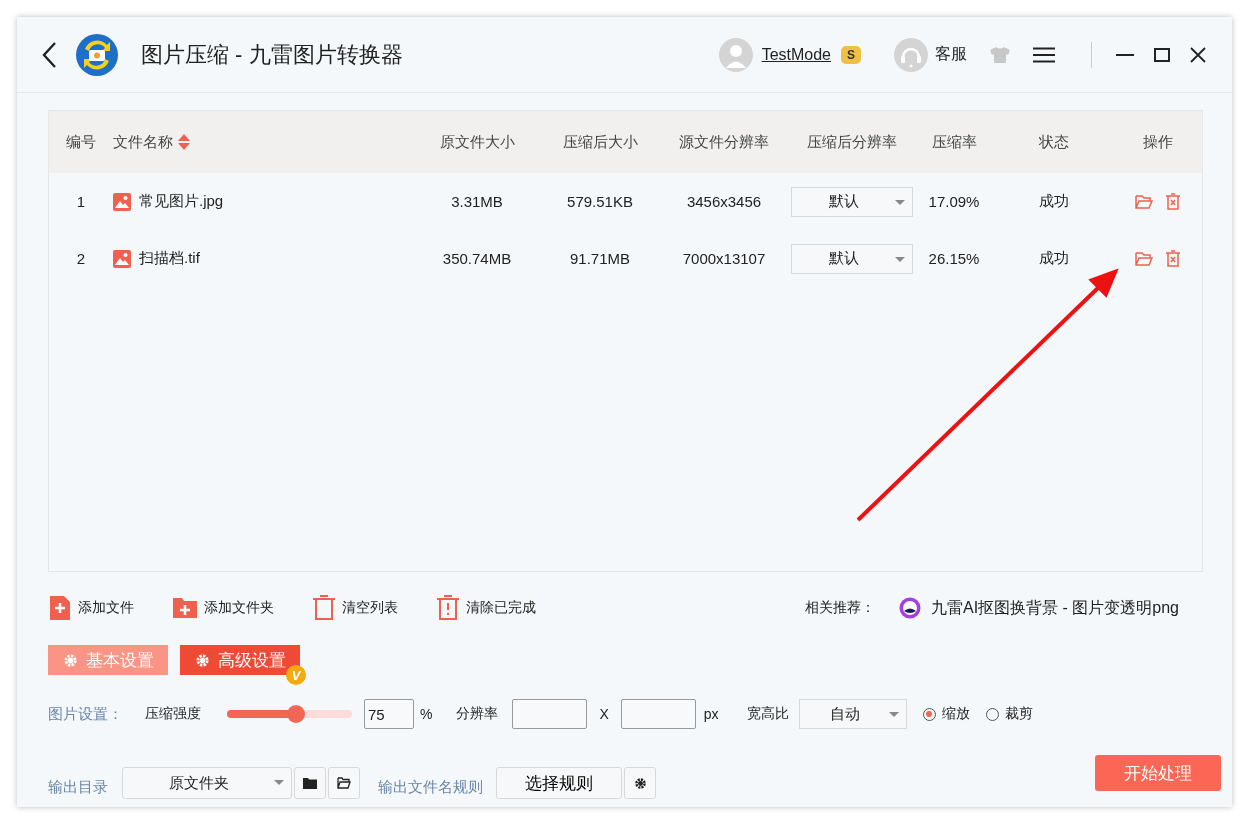 The height and width of the screenshot is (825, 1250). What do you see at coordinates (600, 142) in the screenshot?
I see `column-header: 压缩后大小` at bounding box center [600, 142].